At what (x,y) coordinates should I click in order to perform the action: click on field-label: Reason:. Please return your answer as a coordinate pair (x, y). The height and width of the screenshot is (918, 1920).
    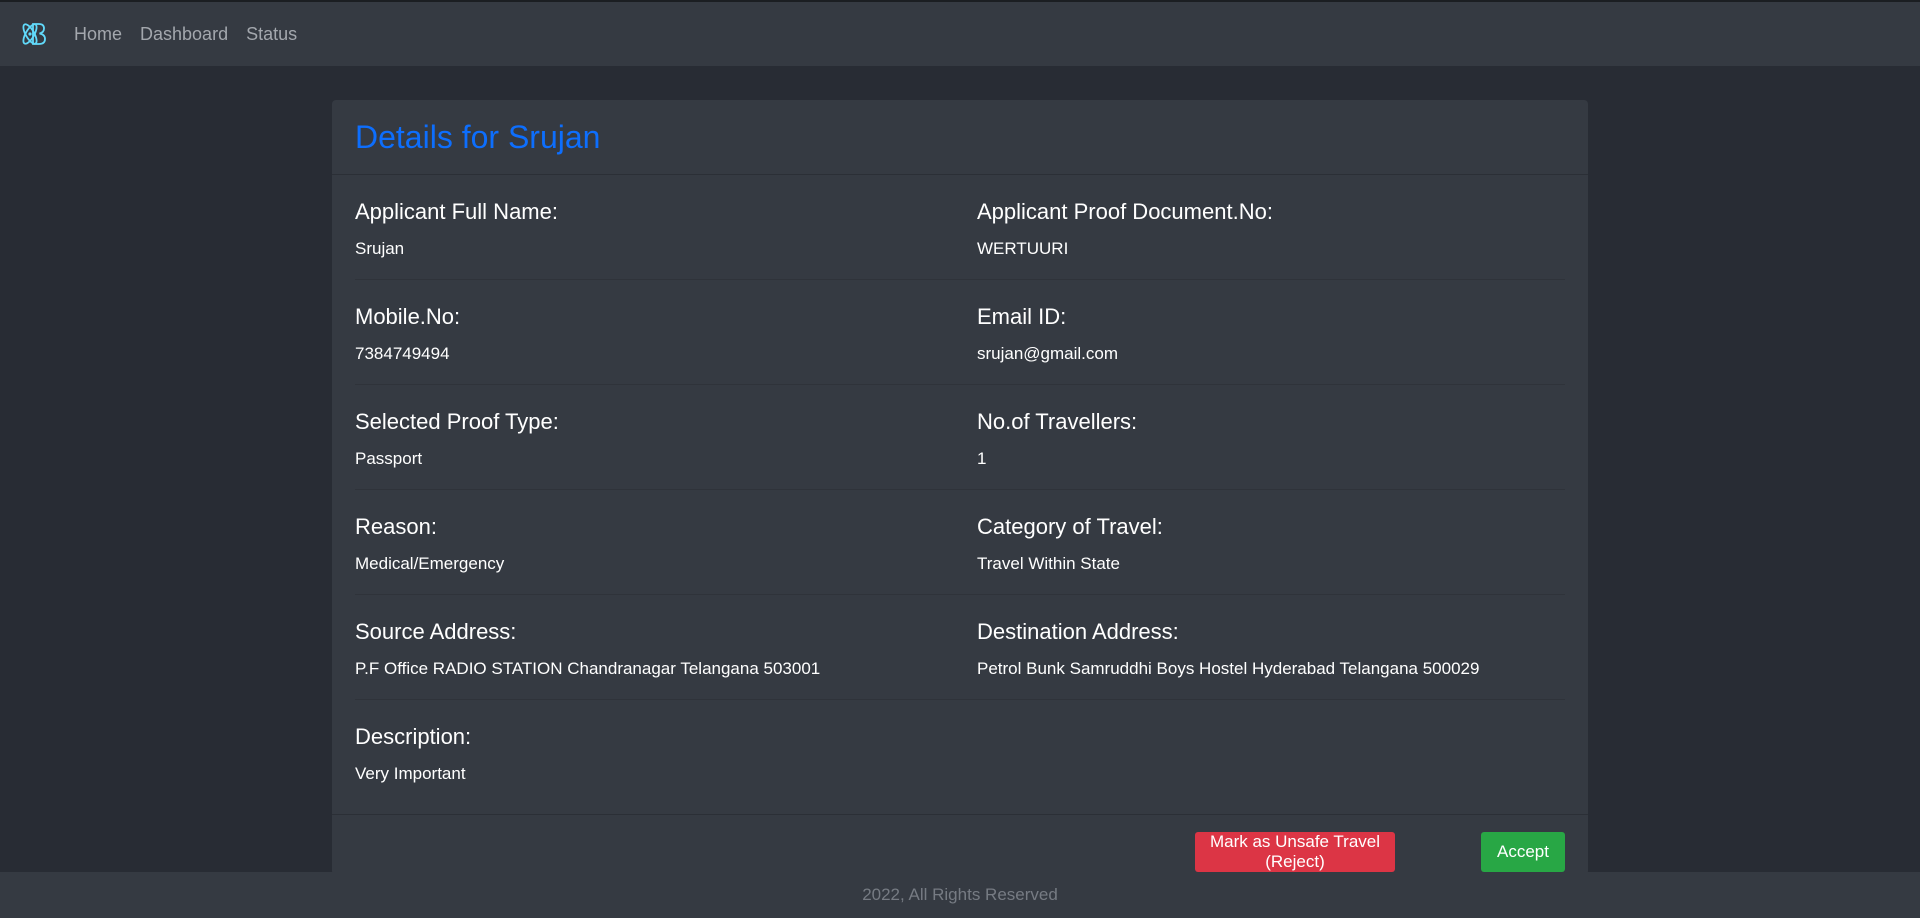
    Looking at the image, I should click on (396, 526).